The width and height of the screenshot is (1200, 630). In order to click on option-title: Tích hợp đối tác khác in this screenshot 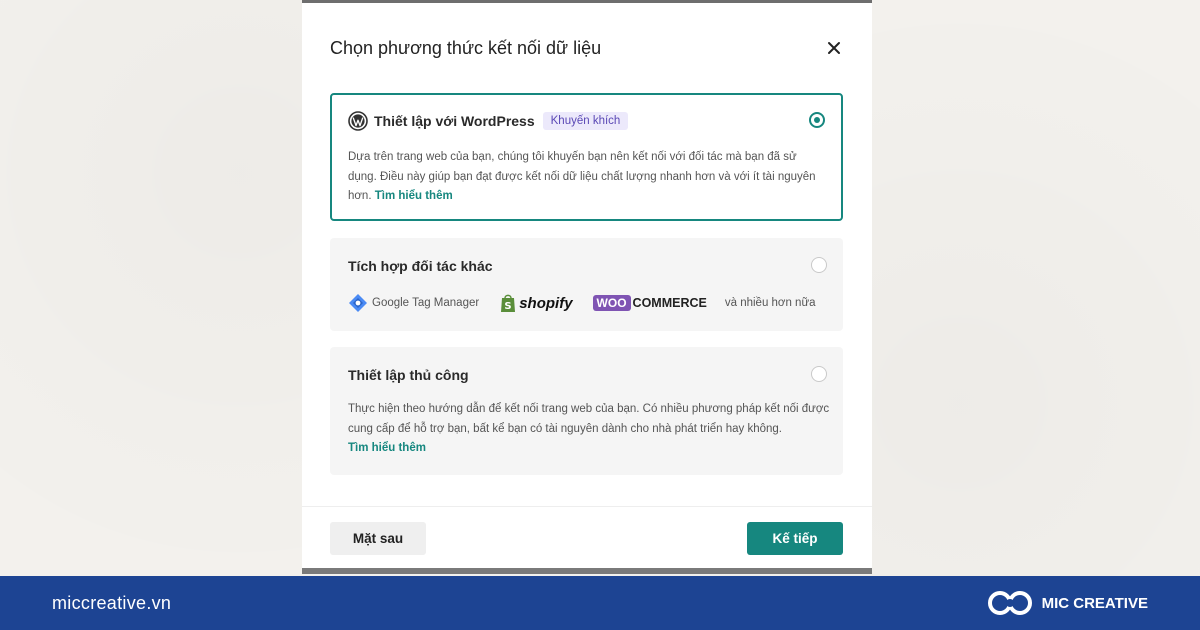, I will do `click(420, 266)`.